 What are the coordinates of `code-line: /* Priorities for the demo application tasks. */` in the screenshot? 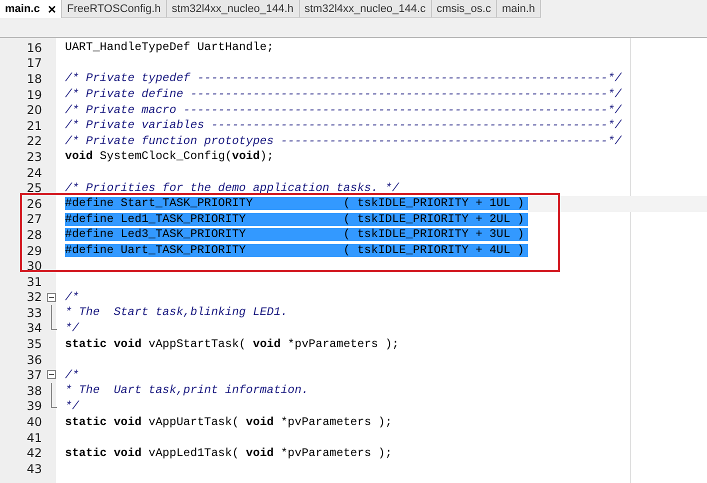 It's located at (232, 188).